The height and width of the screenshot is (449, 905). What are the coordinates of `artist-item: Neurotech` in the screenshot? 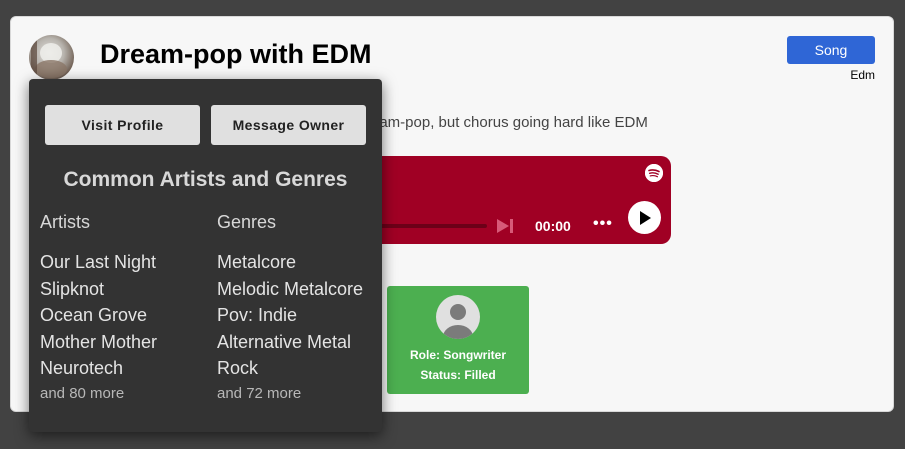 It's located at (82, 368).